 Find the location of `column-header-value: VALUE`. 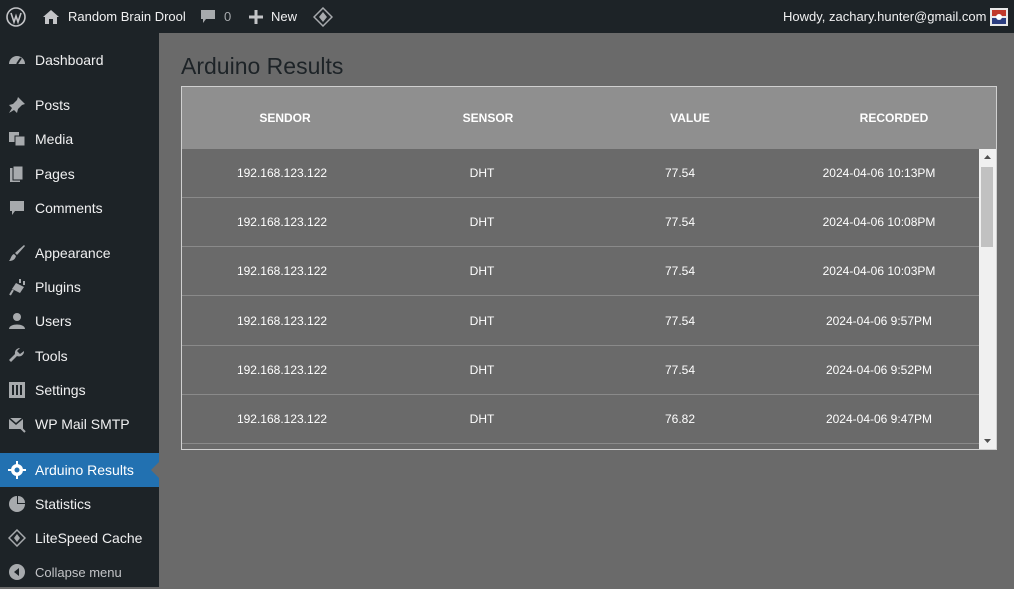

column-header-value: VALUE is located at coordinates (690, 118).